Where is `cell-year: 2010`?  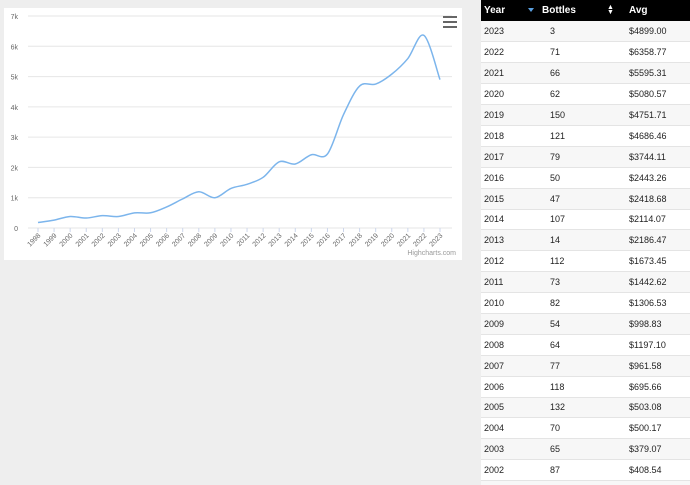 cell-year: 2010 is located at coordinates (494, 303).